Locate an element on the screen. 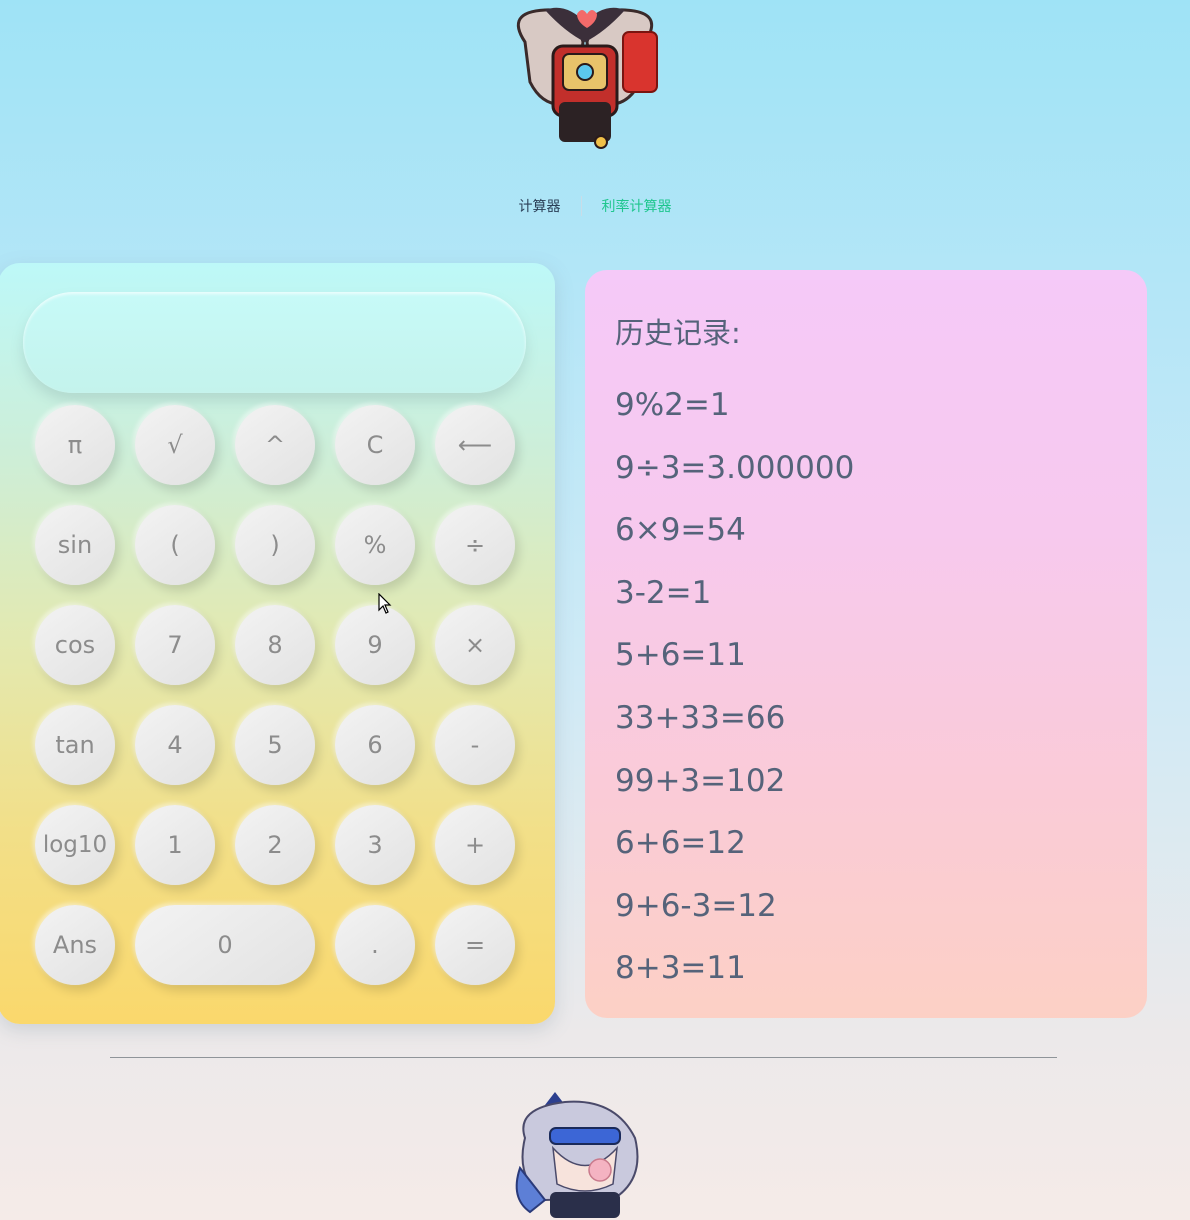 The width and height of the screenshot is (1190, 1220). history-item: 9÷3=3.000000 is located at coordinates (735, 467).